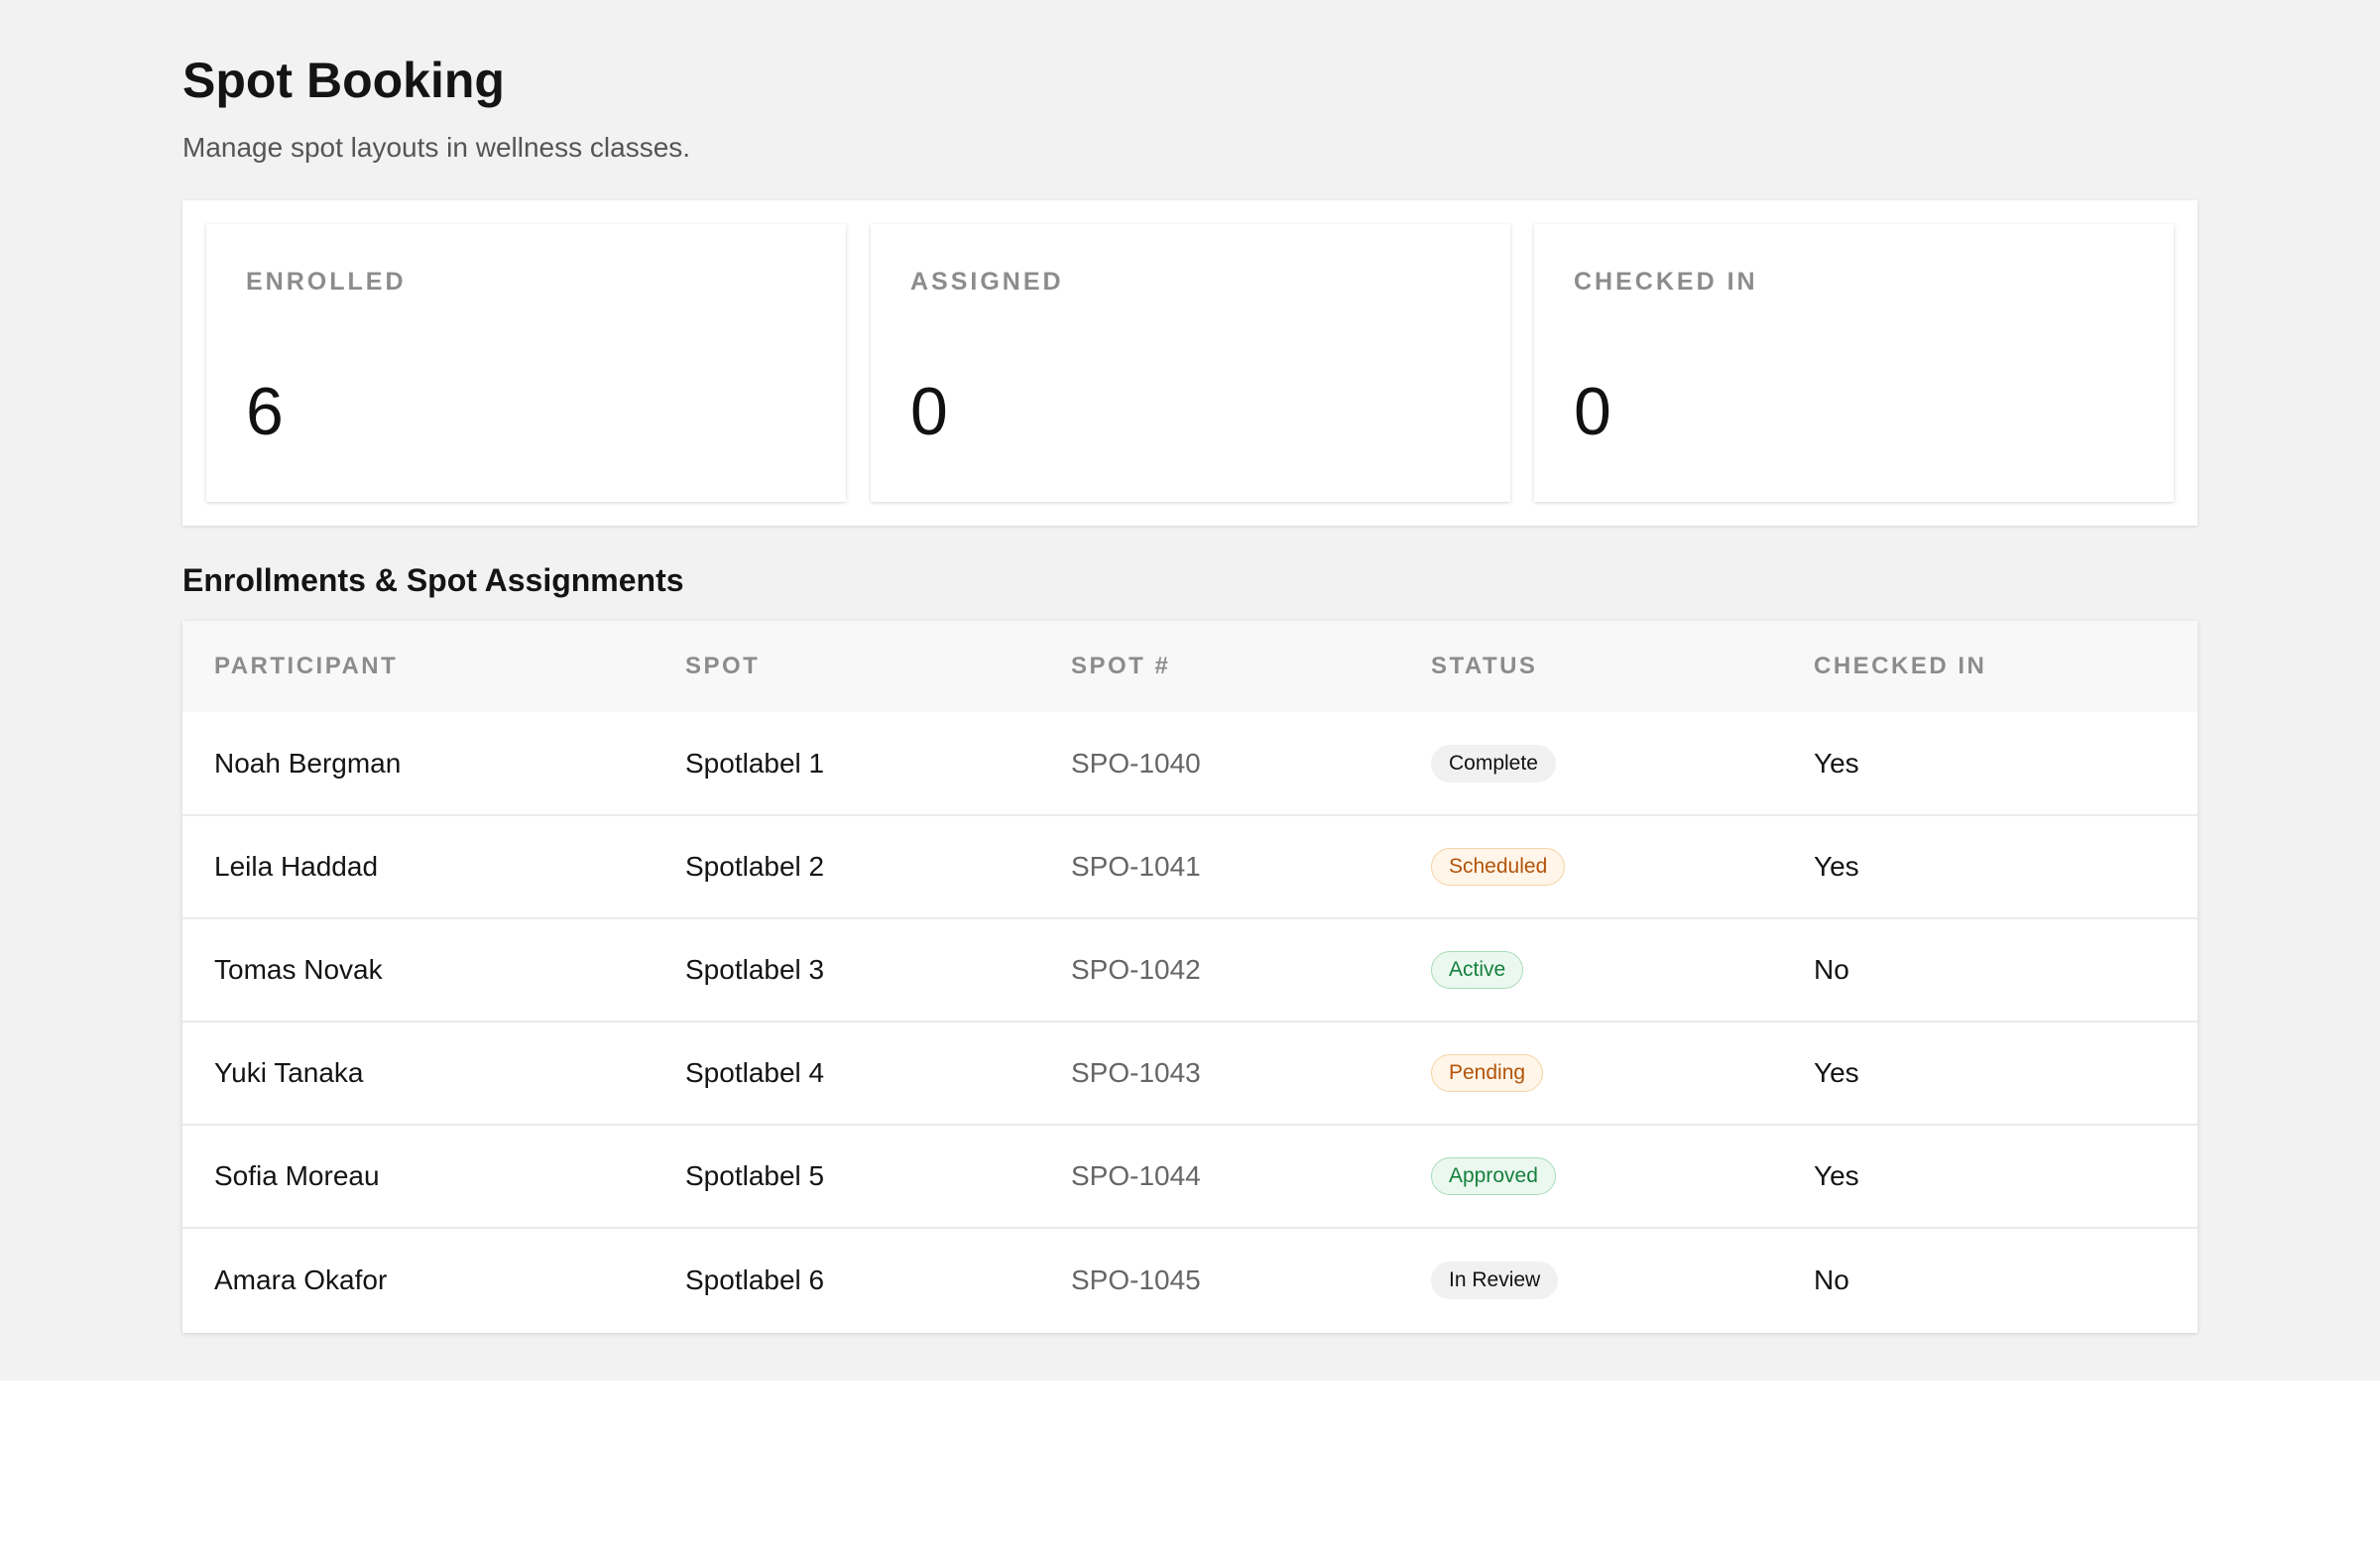  I want to click on spot-number-cell: SPO-1045, so click(1136, 1279).